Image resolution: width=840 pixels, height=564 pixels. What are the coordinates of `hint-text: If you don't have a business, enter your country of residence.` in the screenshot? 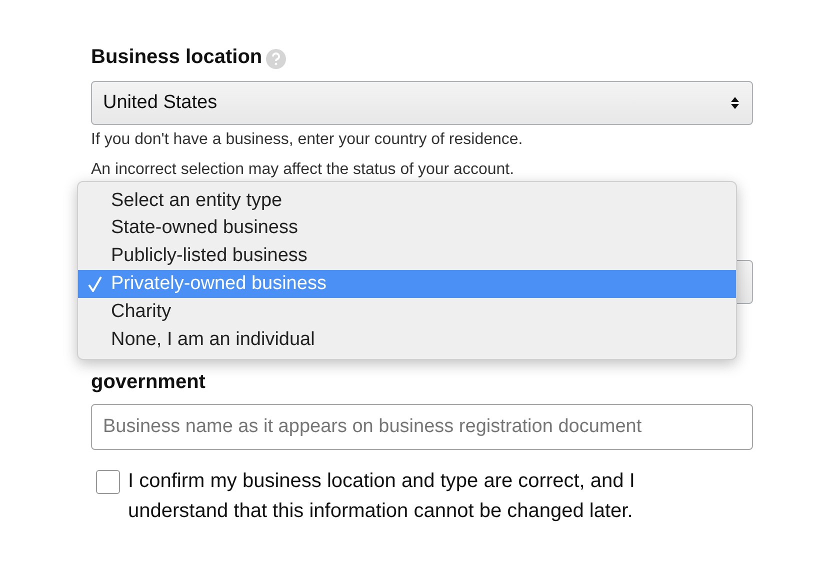 It's located at (307, 140).